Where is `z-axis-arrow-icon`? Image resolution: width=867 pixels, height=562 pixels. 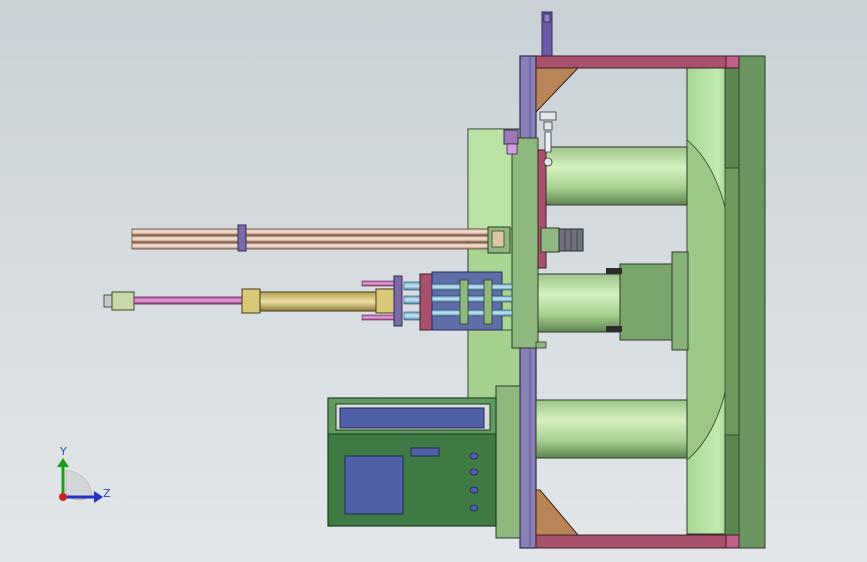 z-axis-arrow-icon is located at coordinates (98, 497).